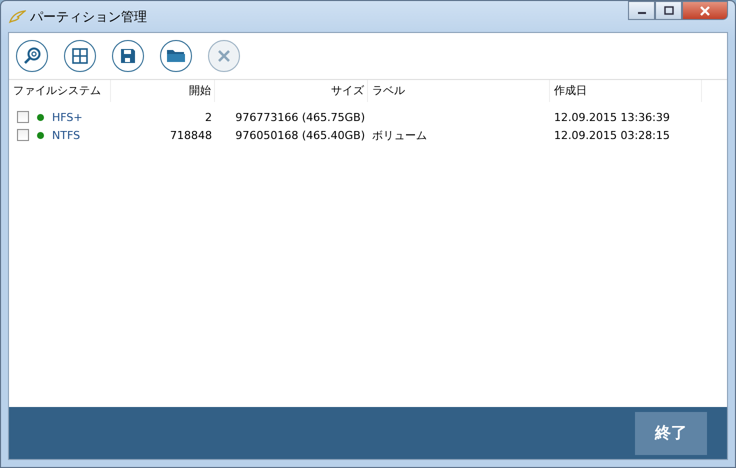 The image size is (736, 468). I want to click on table-cell: 12.09.2015 03:28:15, so click(612, 135).